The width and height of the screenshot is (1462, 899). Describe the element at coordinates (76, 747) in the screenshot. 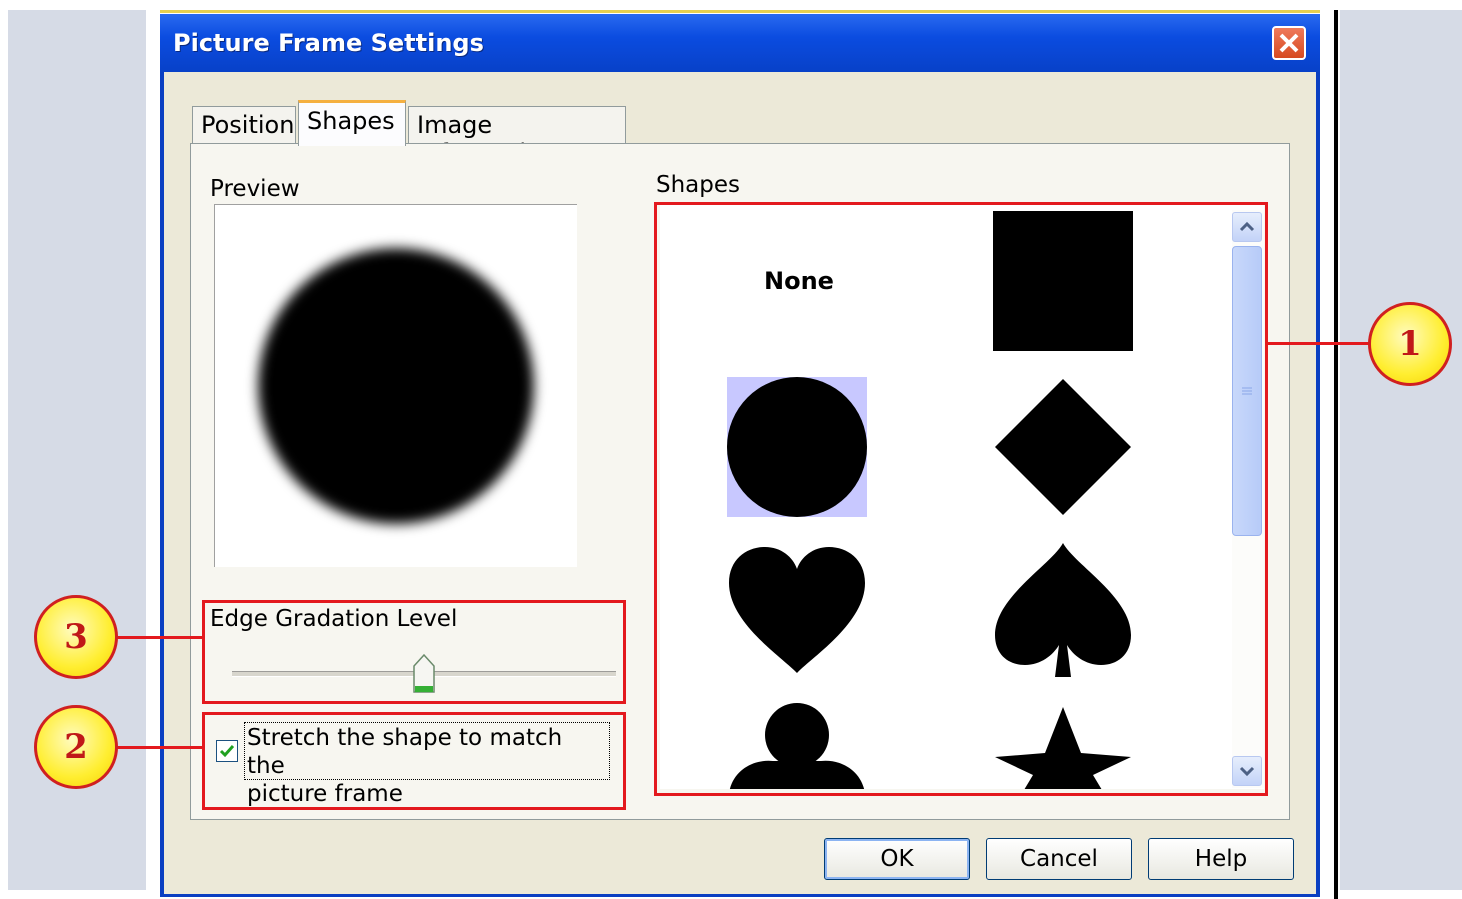

I see `callout-2: 2` at that location.